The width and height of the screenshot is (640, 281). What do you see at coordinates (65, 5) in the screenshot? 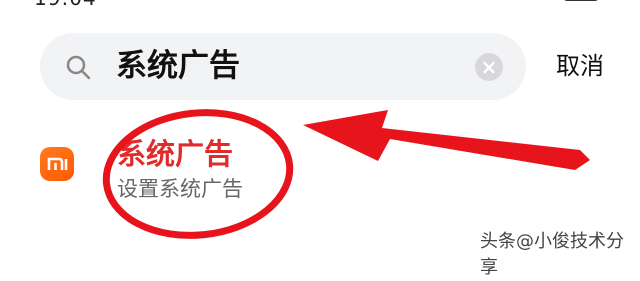
I see `status-time: 19:04` at bounding box center [65, 5].